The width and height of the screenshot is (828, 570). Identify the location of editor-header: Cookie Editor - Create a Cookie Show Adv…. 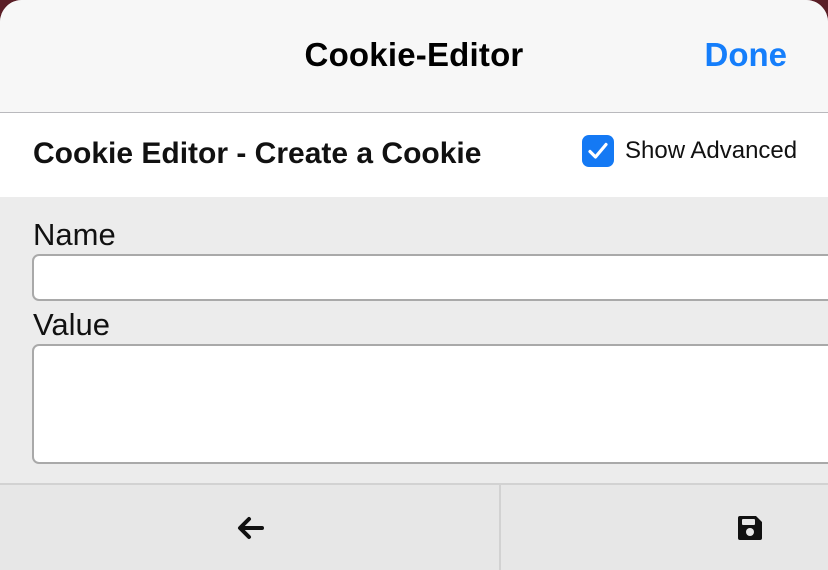
(414, 155).